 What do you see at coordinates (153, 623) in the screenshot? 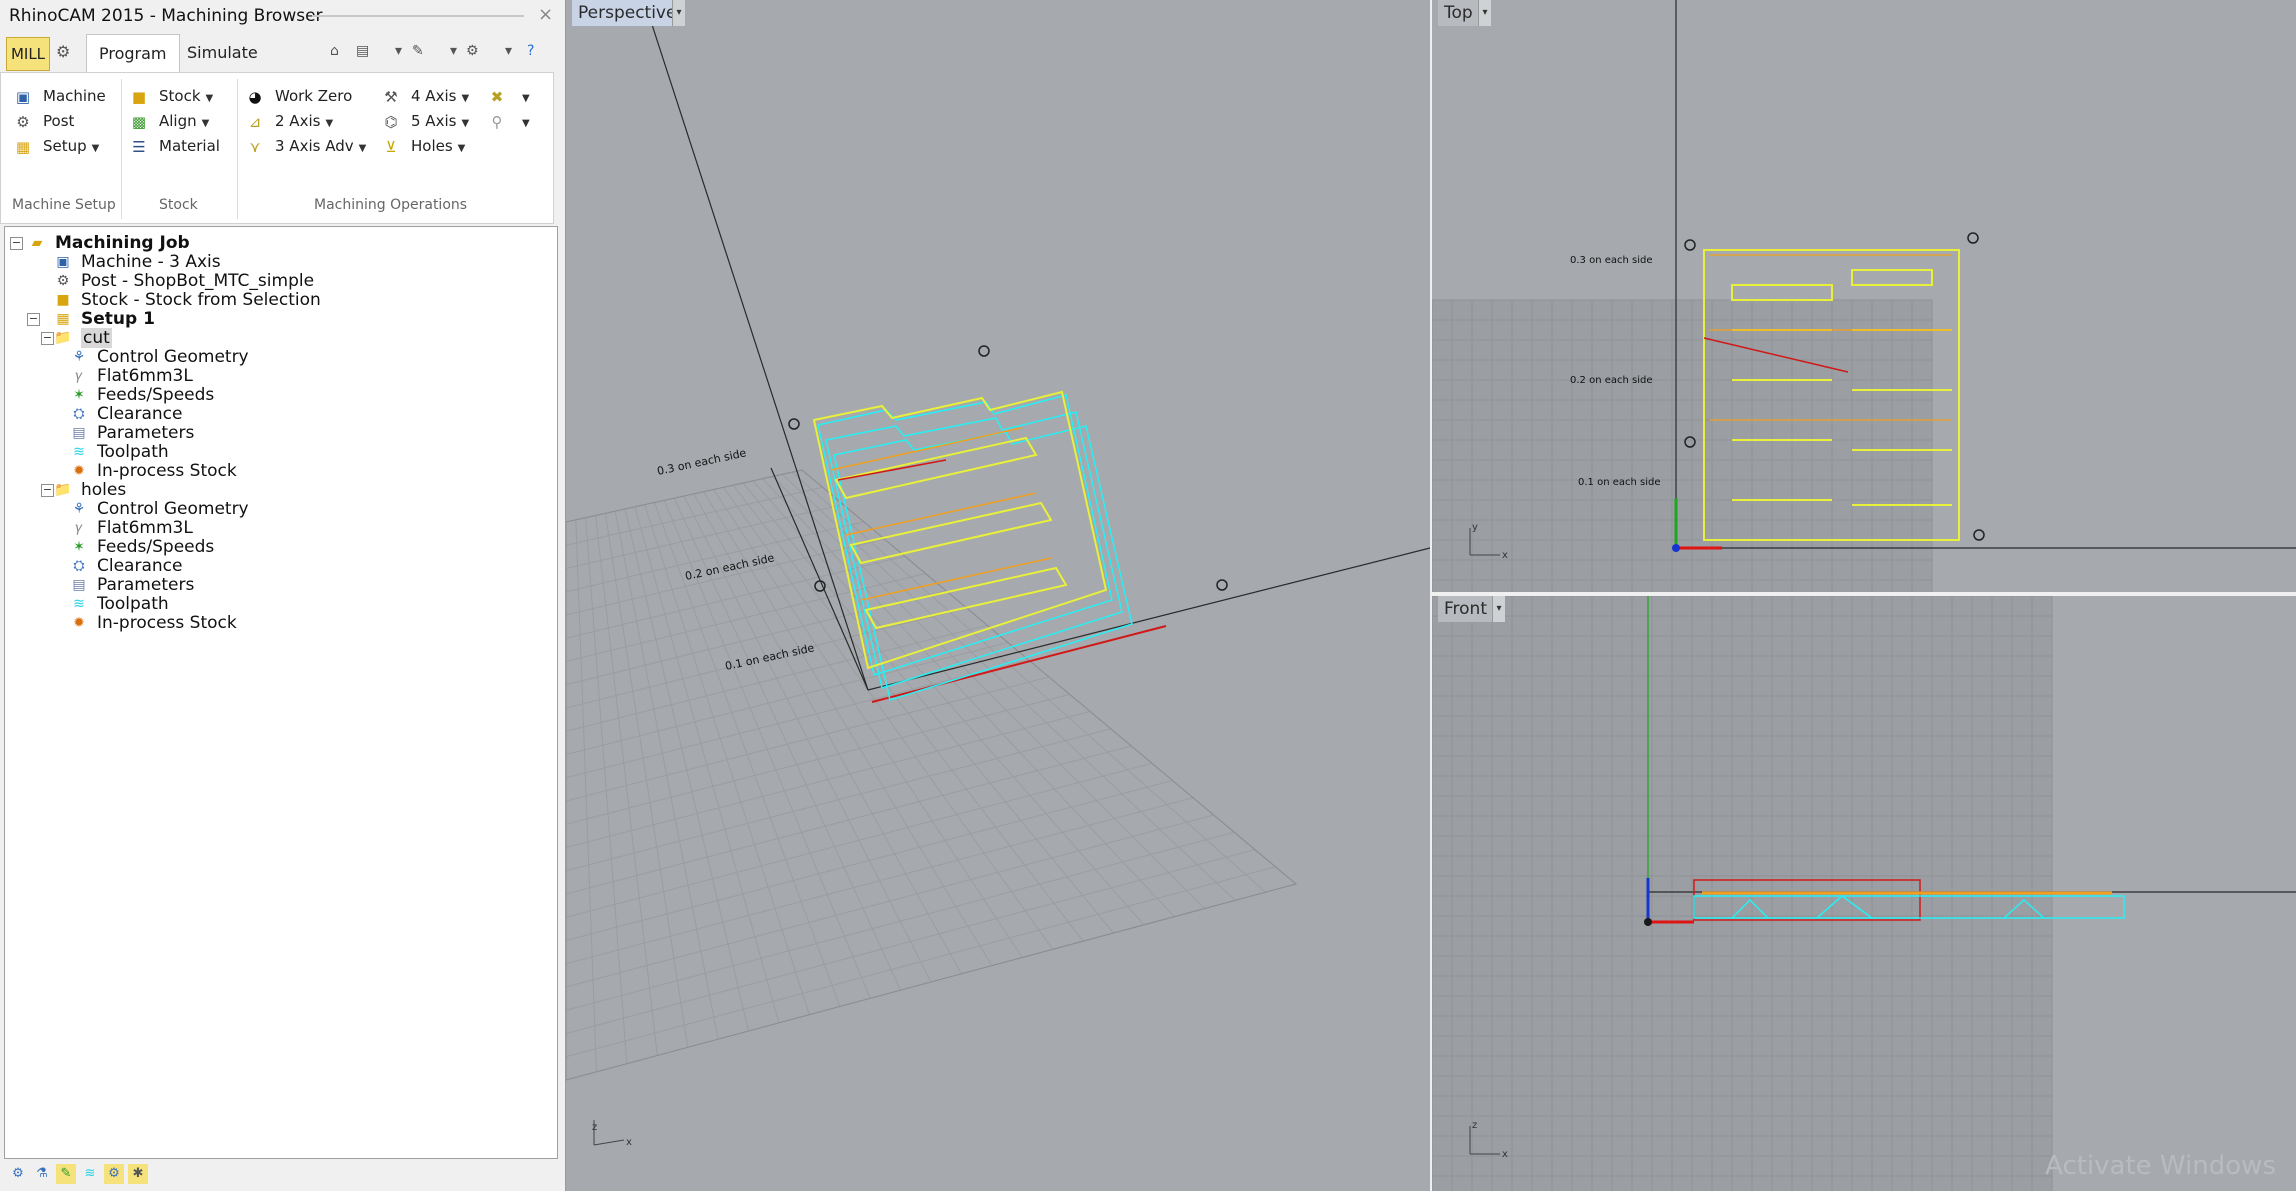
I see `tree-node-in-process-stock: ✹ In-process Stock` at bounding box center [153, 623].